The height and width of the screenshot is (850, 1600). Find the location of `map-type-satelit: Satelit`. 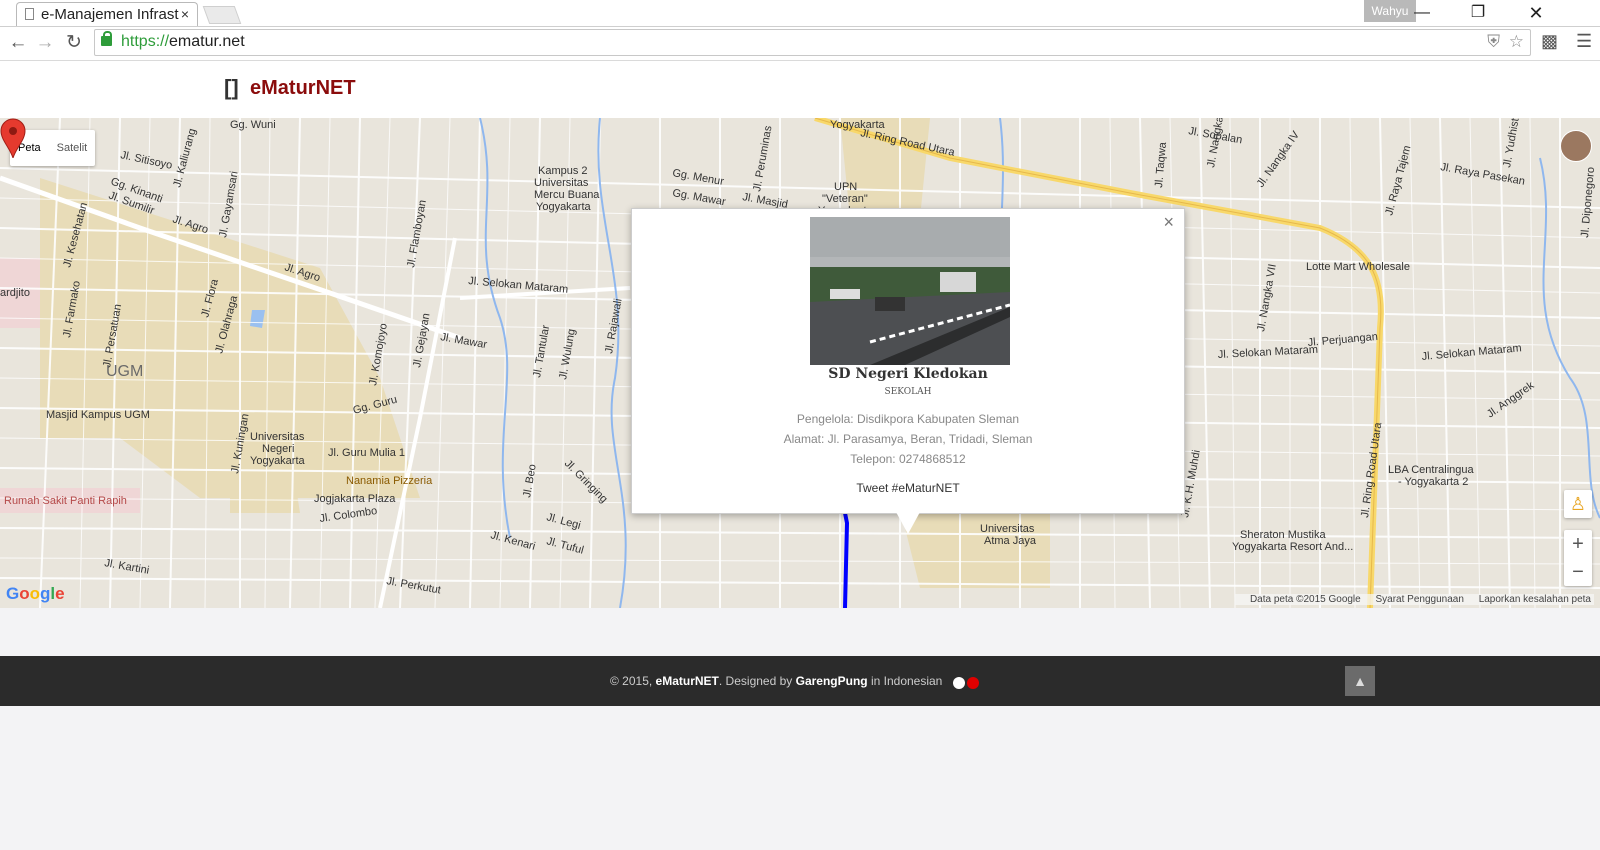

map-type-satelit: Satelit is located at coordinates (72, 148).